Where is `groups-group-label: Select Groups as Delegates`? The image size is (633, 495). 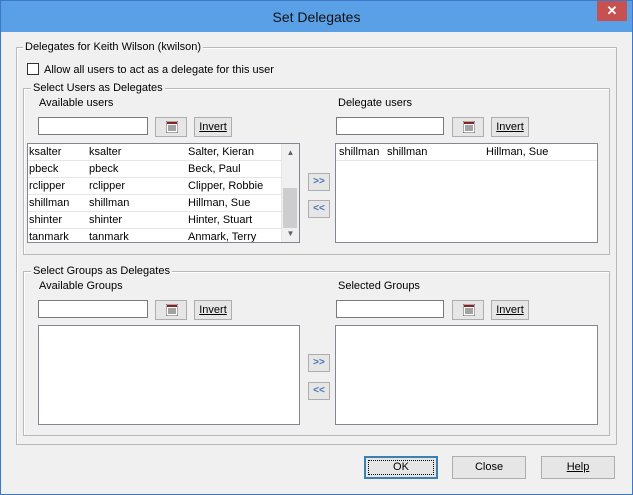
groups-group-label: Select Groups as Delegates is located at coordinates (101, 271).